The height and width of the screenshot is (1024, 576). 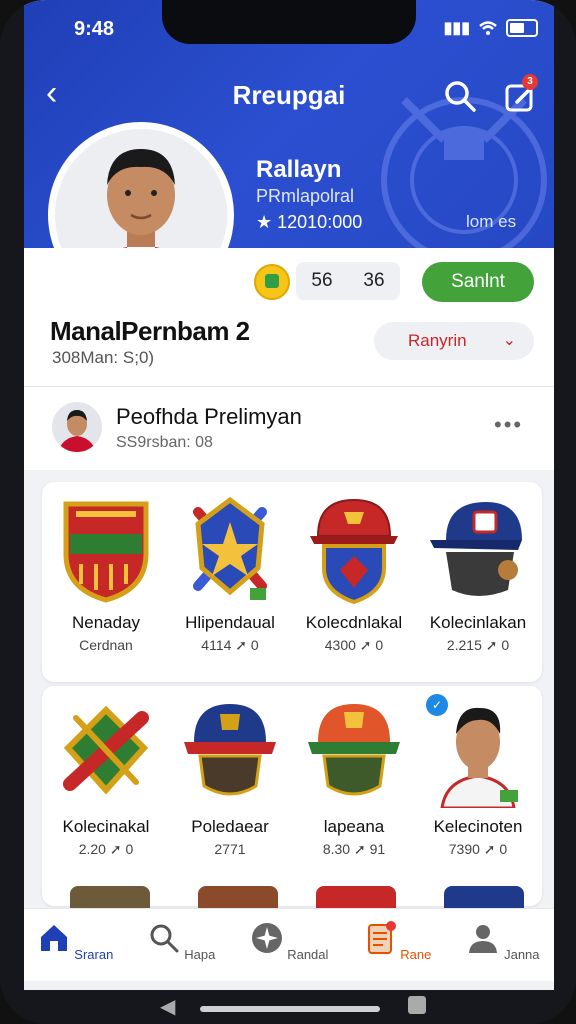 I want to click on stat-left: 56, so click(x=322, y=280).